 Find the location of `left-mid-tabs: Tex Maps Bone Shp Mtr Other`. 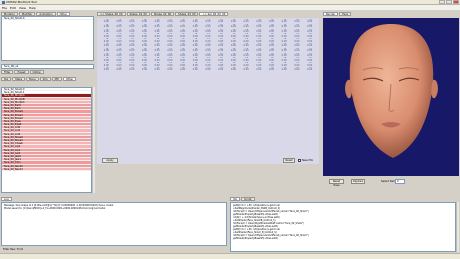

left-mid-tabs: Tex Maps Bone Shp Mtr Other is located at coordinates (47, 79).